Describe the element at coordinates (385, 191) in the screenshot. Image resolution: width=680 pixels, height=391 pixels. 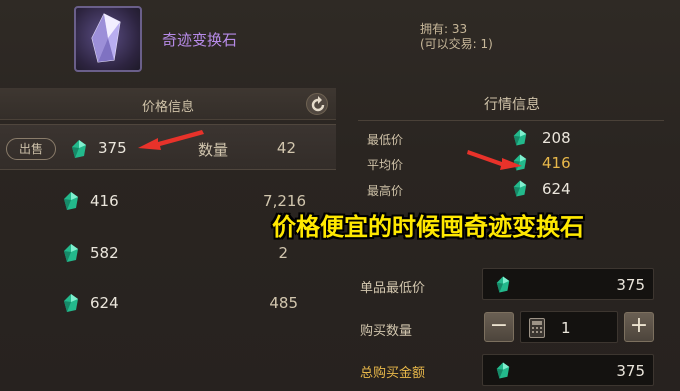
I see `max-price-label: 最高价` at that location.